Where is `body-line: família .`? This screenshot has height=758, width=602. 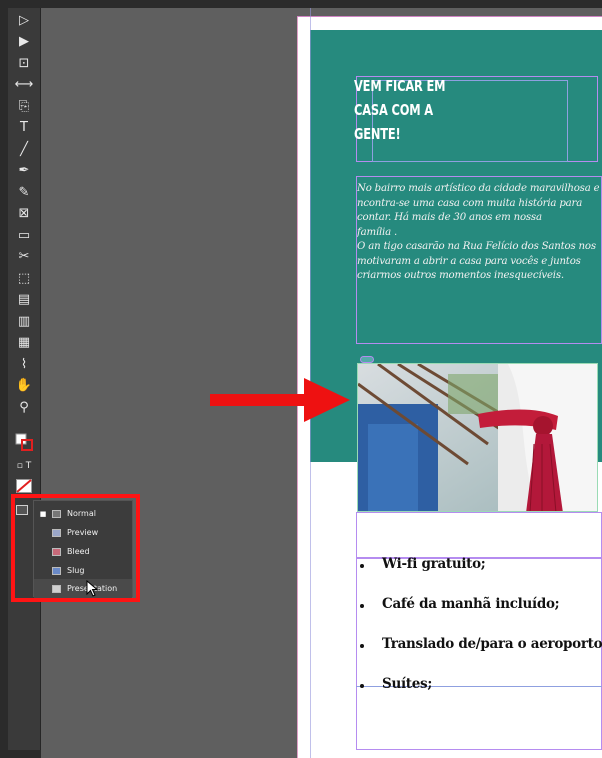
body-line: família . is located at coordinates (377, 232).